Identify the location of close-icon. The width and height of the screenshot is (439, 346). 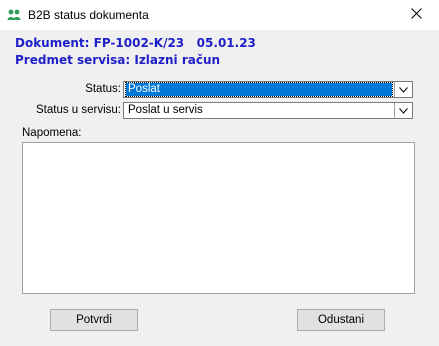
(416, 15).